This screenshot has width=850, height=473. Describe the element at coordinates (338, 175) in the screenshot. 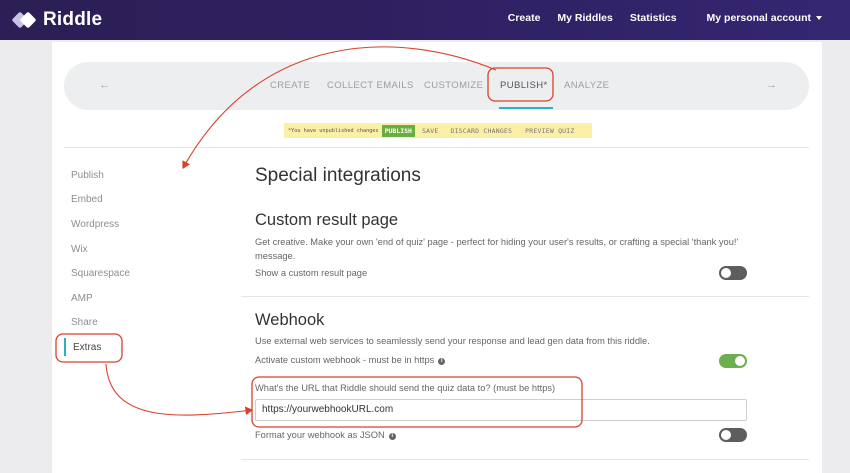

I see `page-title: Special integrations` at that location.